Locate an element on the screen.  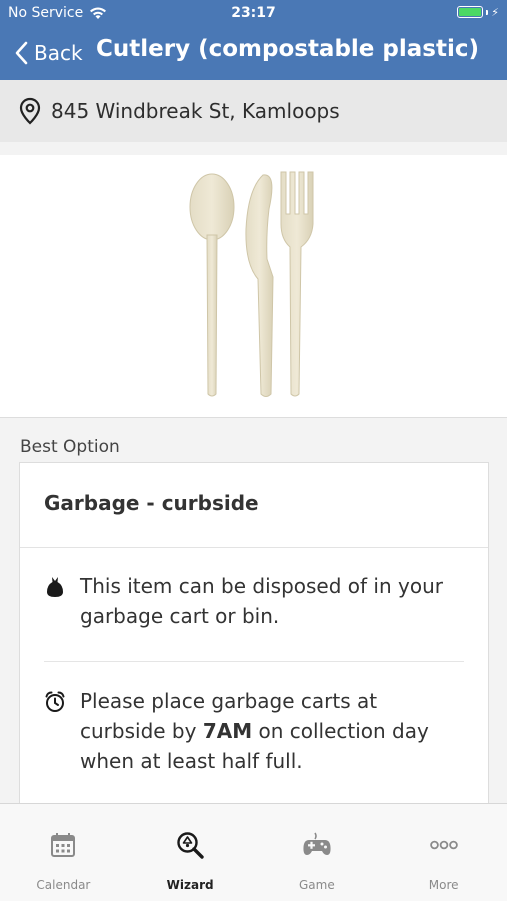
tab-more: More is located at coordinates (443, 852).